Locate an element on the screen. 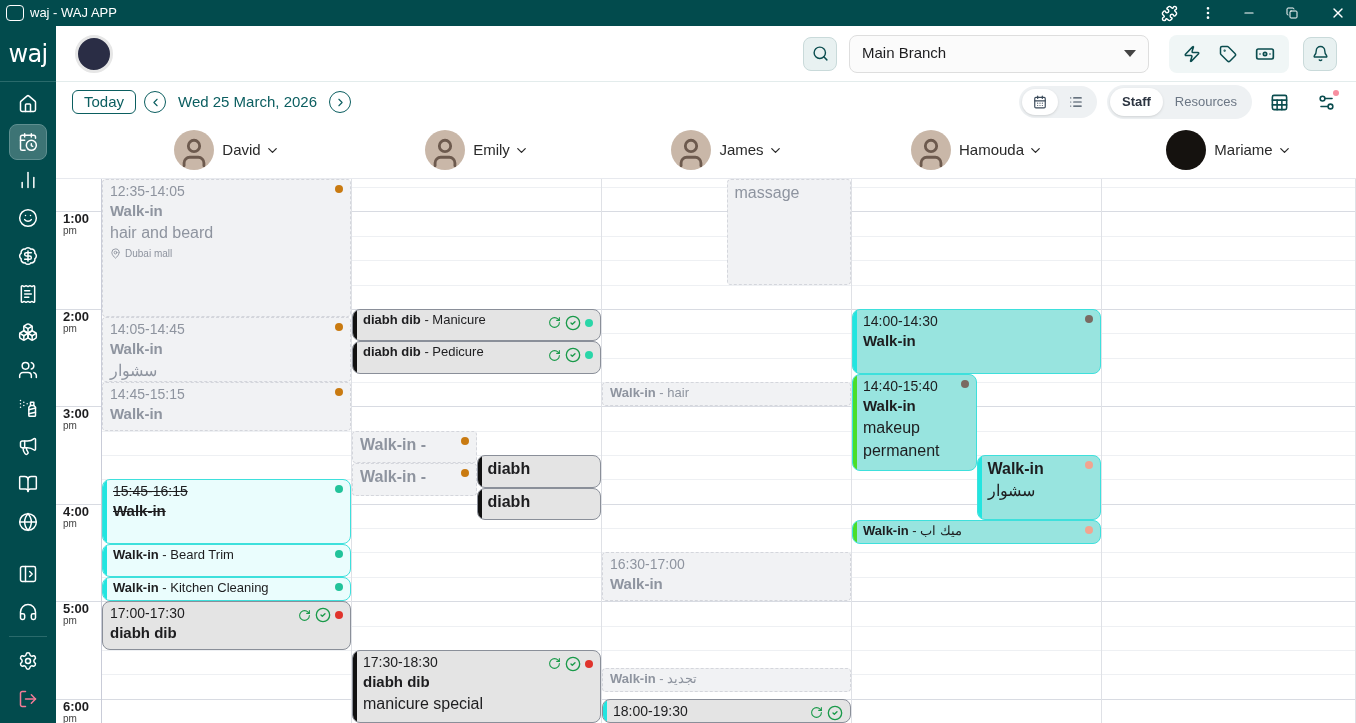 The height and width of the screenshot is (723, 1356). logo: waj is located at coordinates (28, 54).